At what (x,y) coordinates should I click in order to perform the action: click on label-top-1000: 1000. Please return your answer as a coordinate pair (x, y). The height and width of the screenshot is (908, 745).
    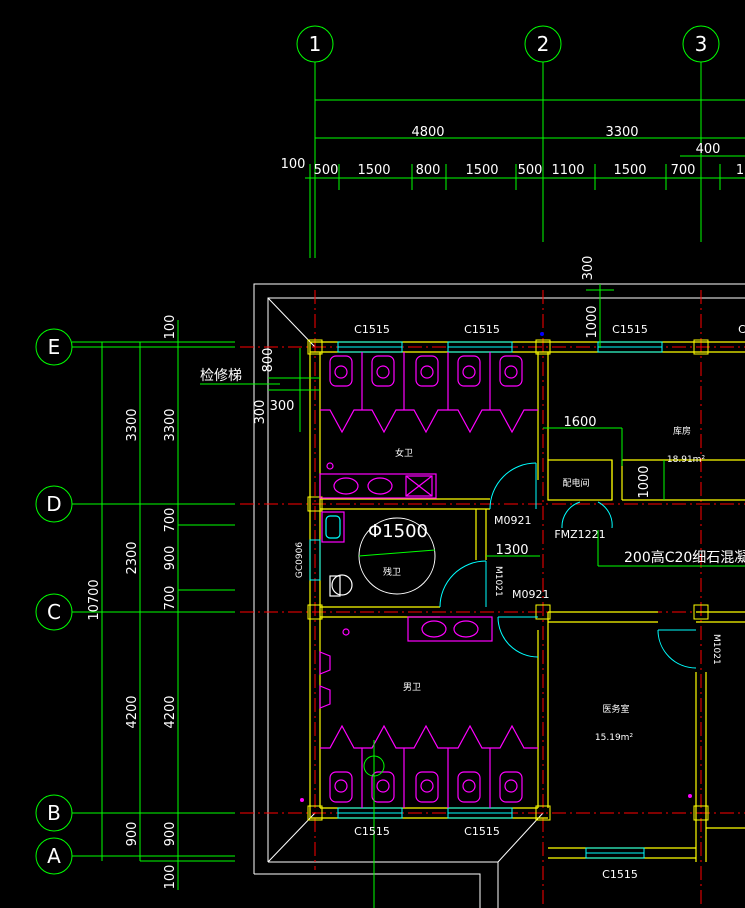
    Looking at the image, I should click on (592, 321).